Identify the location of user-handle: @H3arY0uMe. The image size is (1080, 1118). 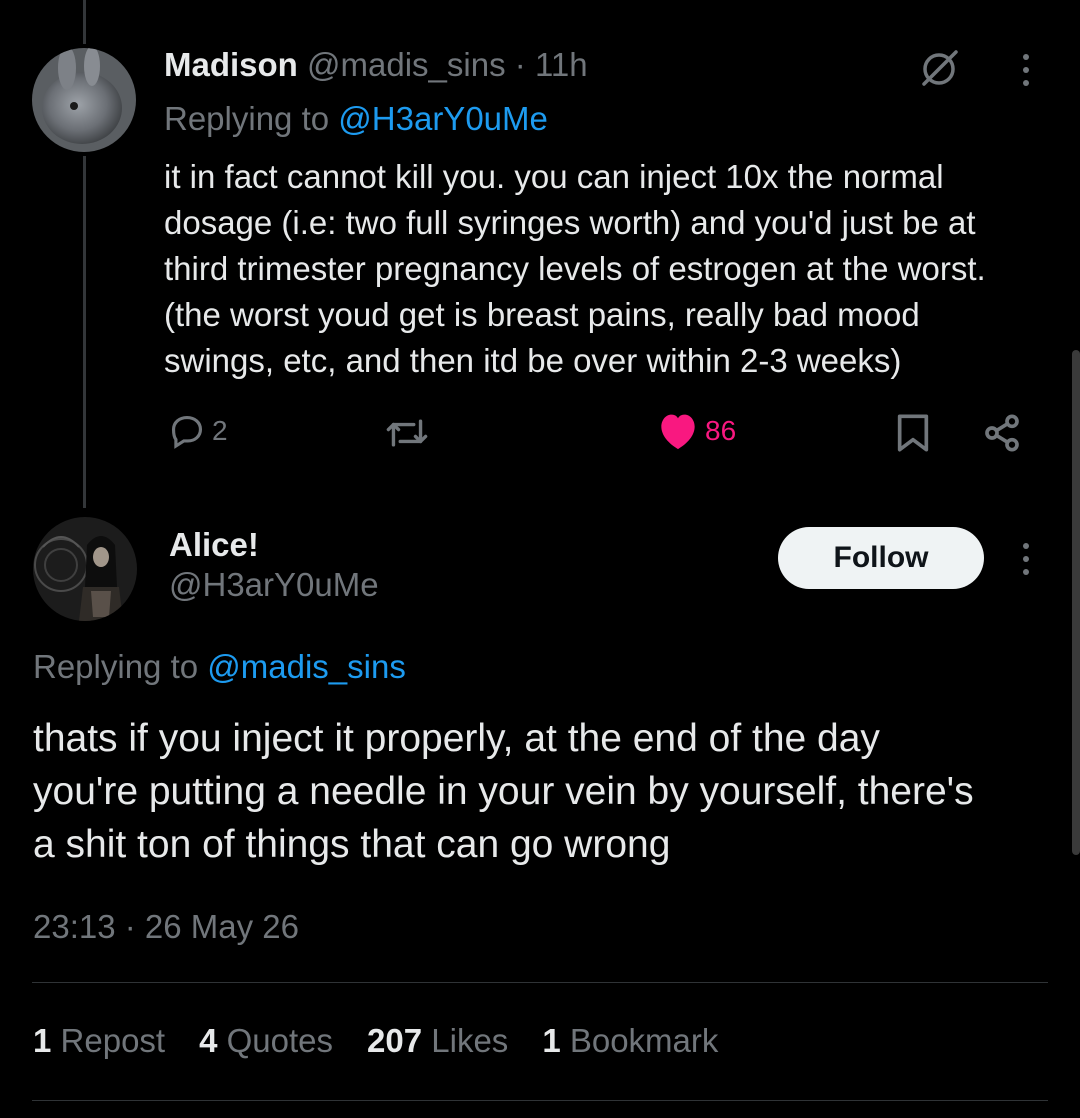
(274, 585).